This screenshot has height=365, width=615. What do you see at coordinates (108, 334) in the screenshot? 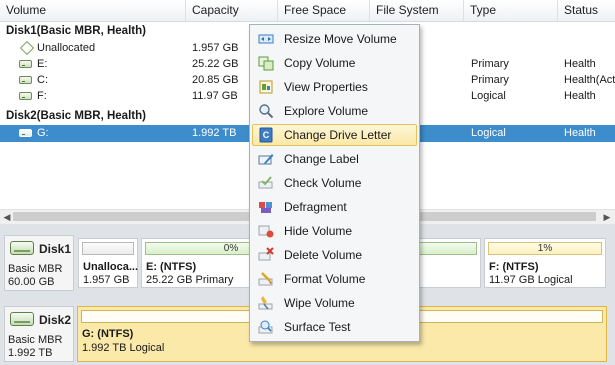
I see `partition-title: G: (NTFS)` at bounding box center [108, 334].